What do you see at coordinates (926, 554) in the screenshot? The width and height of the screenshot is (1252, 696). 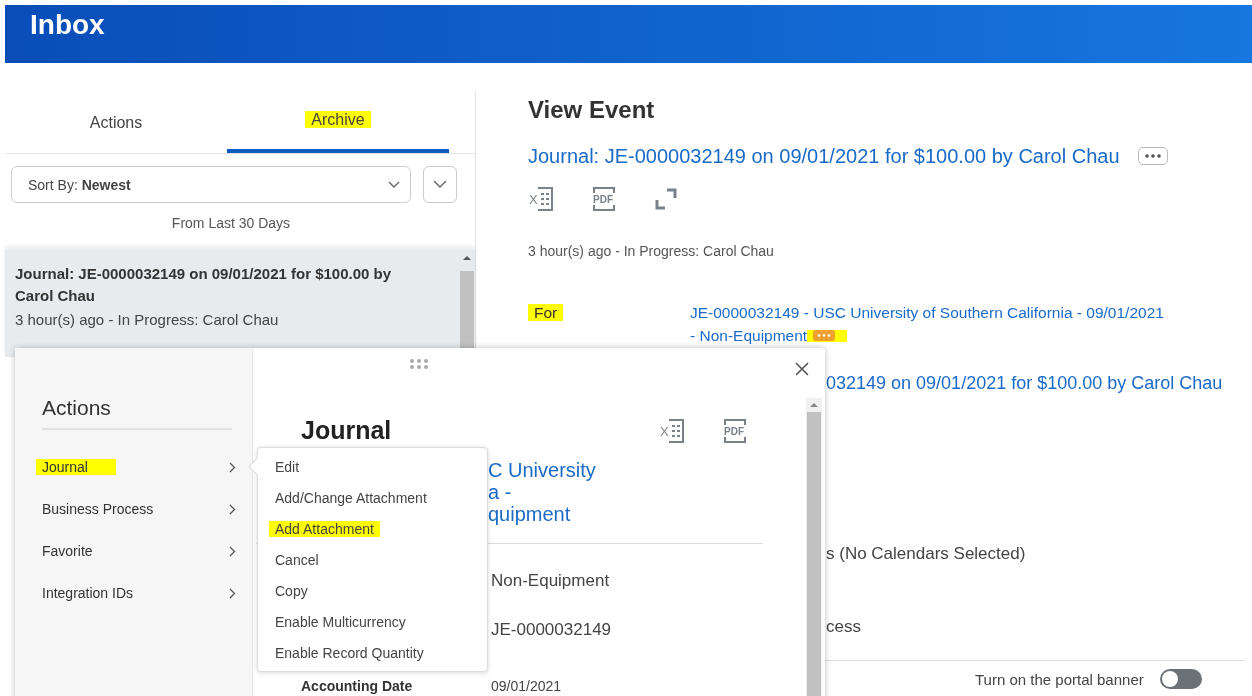 I see `field-value: s (No Calendars Selected)` at bounding box center [926, 554].